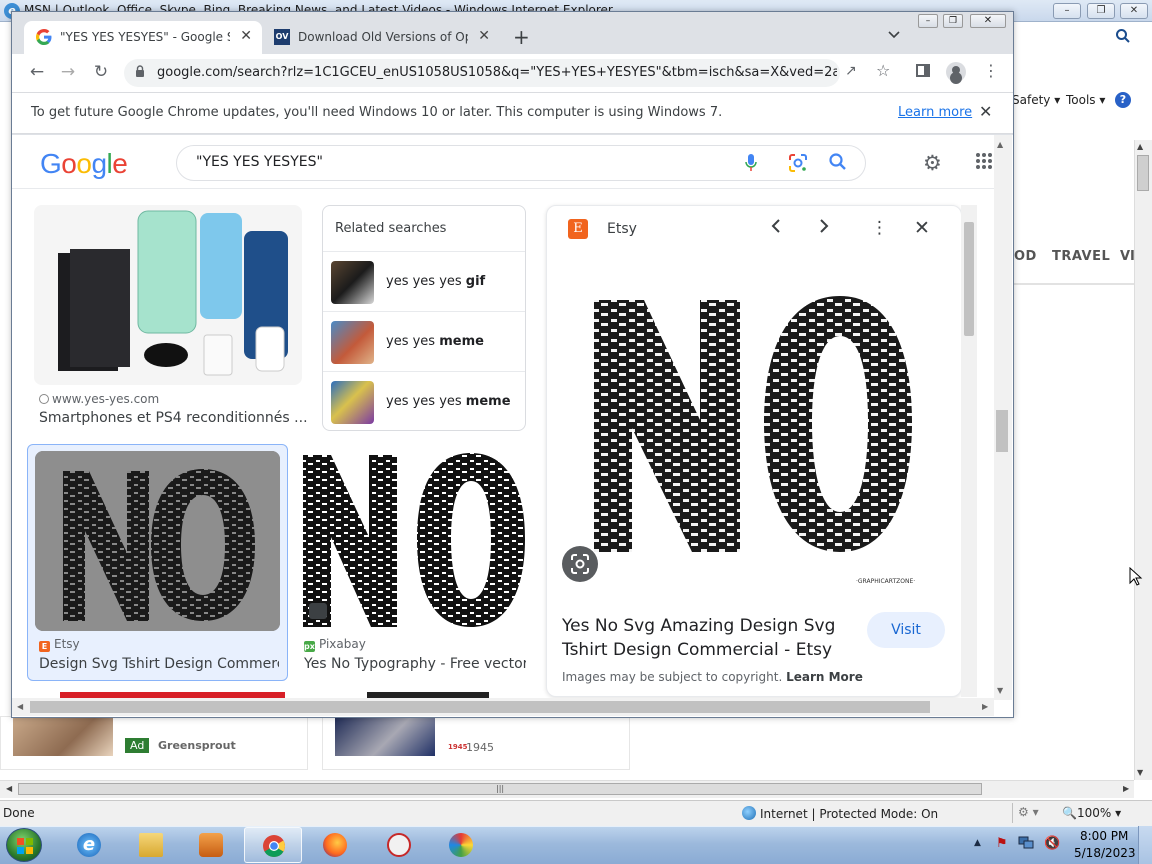 This screenshot has width=1152, height=864. I want to click on news-source: 1945, so click(480, 747).